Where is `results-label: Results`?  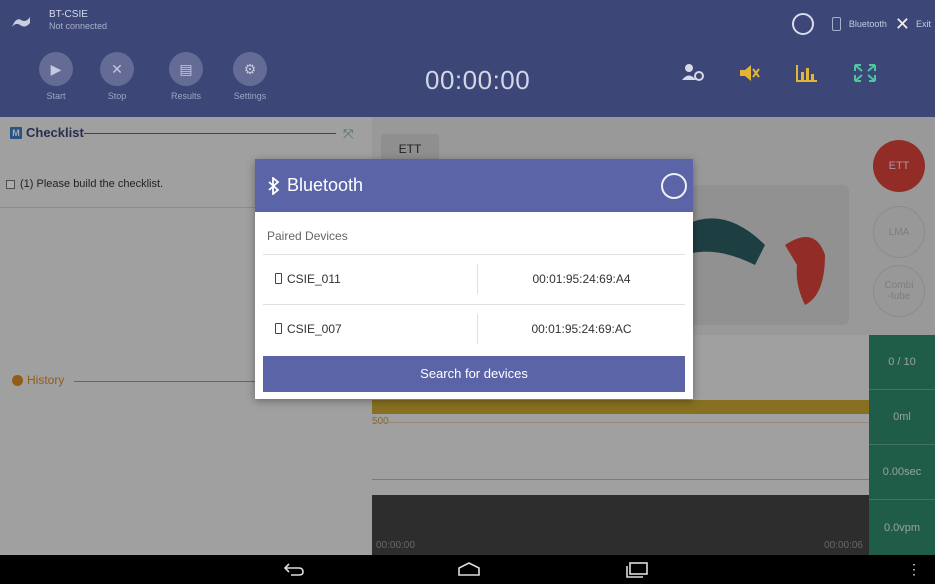
results-label: Results is located at coordinates (185, 96).